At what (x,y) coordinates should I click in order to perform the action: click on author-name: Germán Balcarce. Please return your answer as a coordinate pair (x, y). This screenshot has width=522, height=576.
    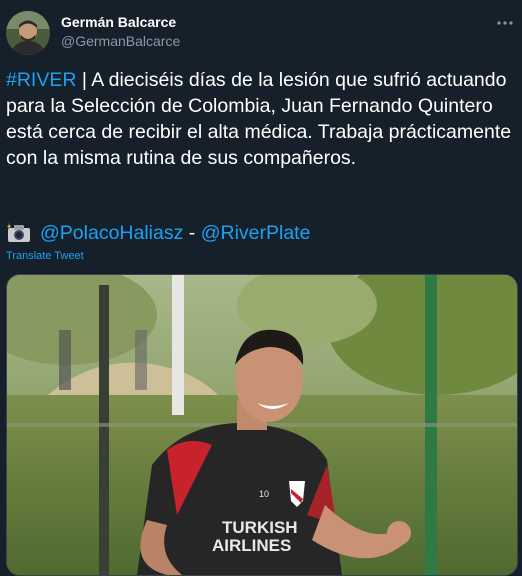
    Looking at the image, I should click on (118, 22).